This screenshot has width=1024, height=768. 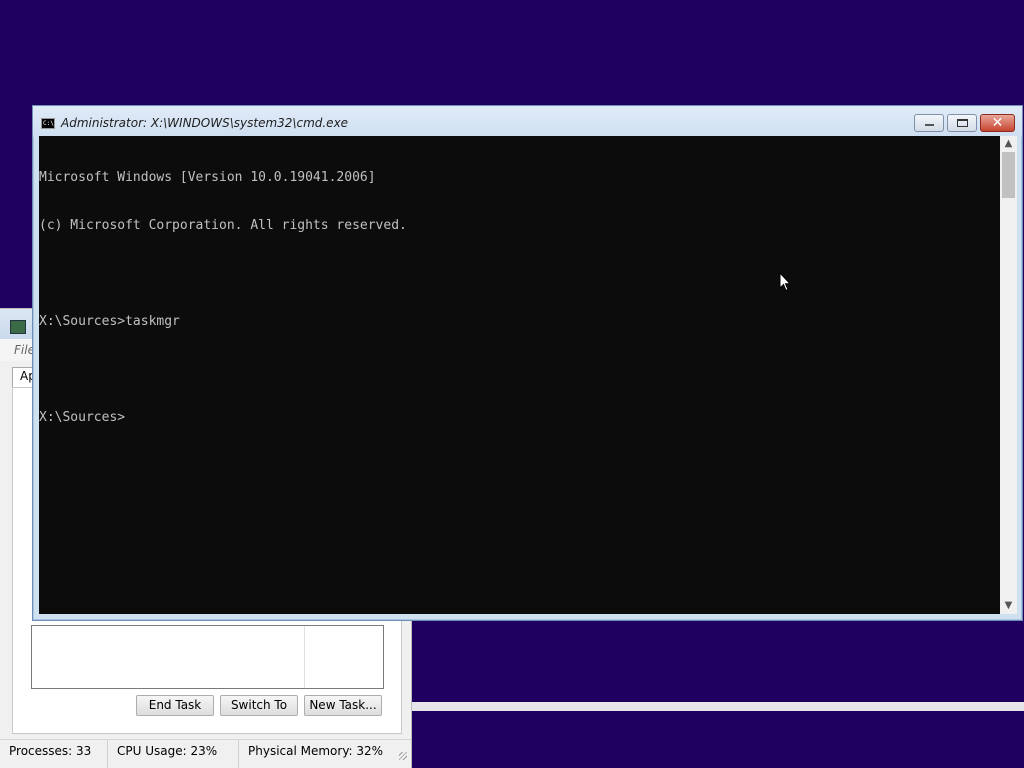 I want to click on applications-list, so click(x=207, y=657).